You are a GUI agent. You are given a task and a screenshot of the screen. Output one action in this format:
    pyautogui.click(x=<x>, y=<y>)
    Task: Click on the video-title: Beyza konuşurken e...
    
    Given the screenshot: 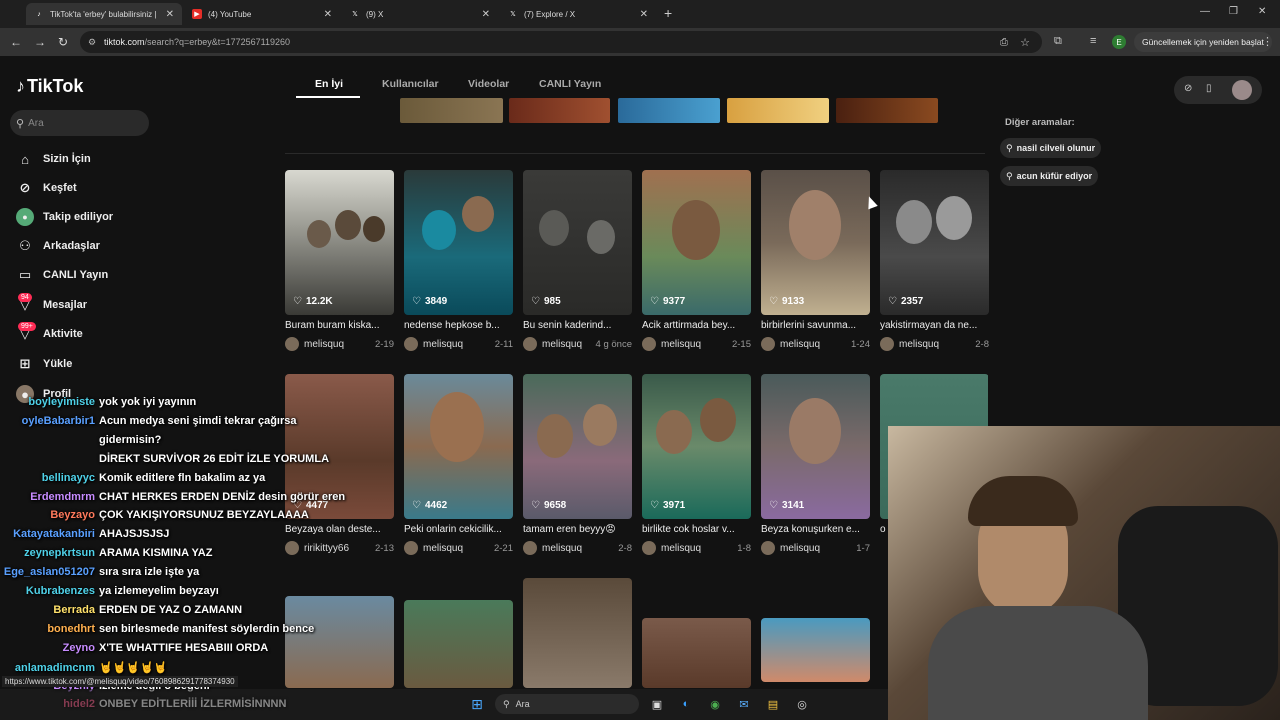 What is the action you would take?
    pyautogui.click(x=815, y=529)
    